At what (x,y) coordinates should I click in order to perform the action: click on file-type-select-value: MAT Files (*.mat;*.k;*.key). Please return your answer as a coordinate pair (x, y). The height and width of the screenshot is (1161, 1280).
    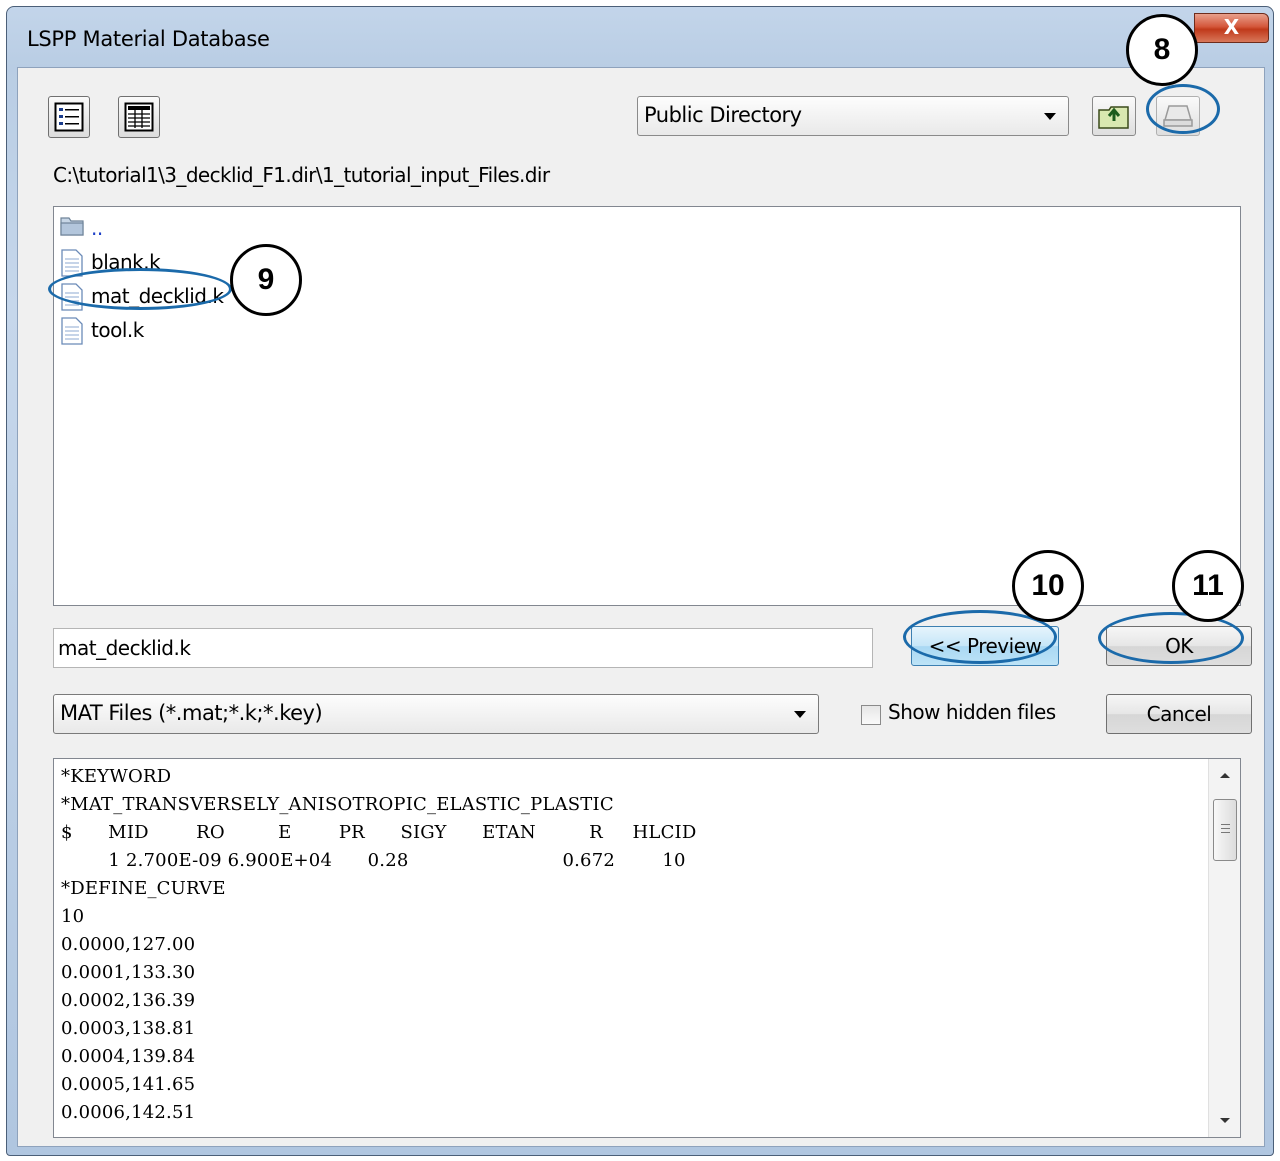
    Looking at the image, I should click on (191, 713).